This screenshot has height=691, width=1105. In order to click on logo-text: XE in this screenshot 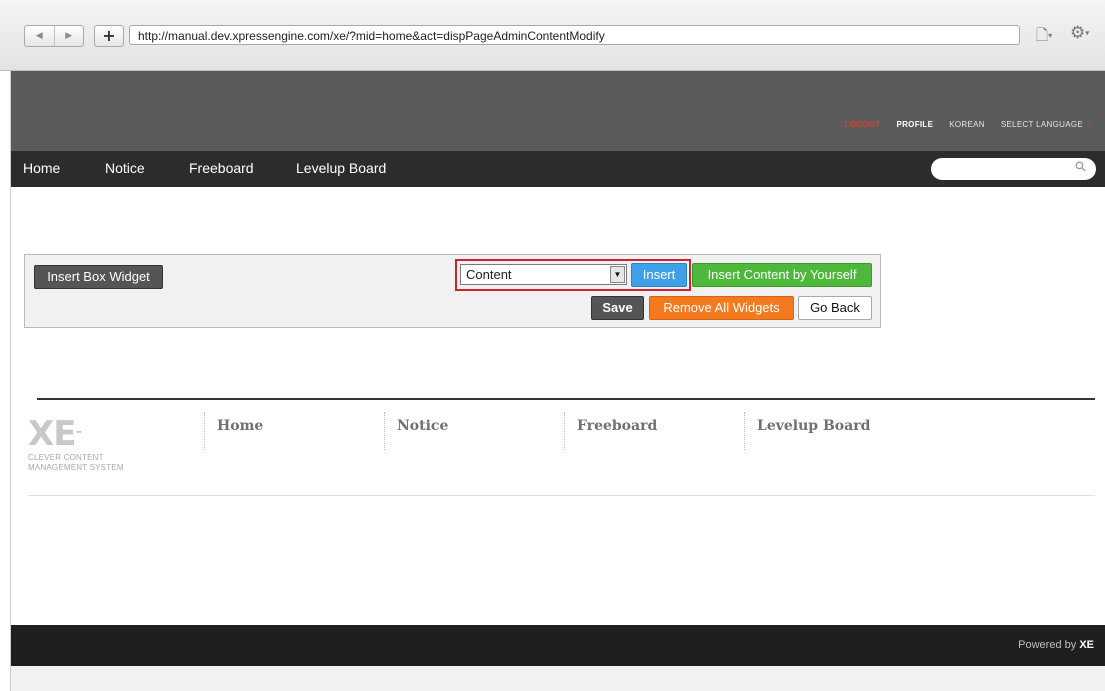, I will do `click(52, 434)`.